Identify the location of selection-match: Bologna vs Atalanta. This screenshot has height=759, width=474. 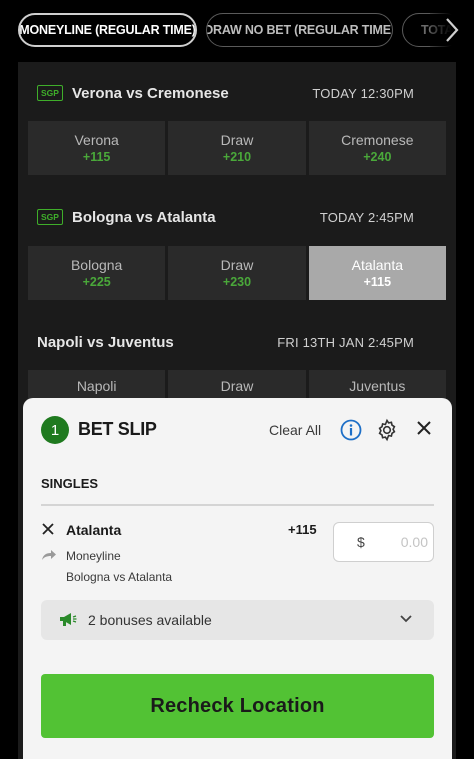
(119, 577).